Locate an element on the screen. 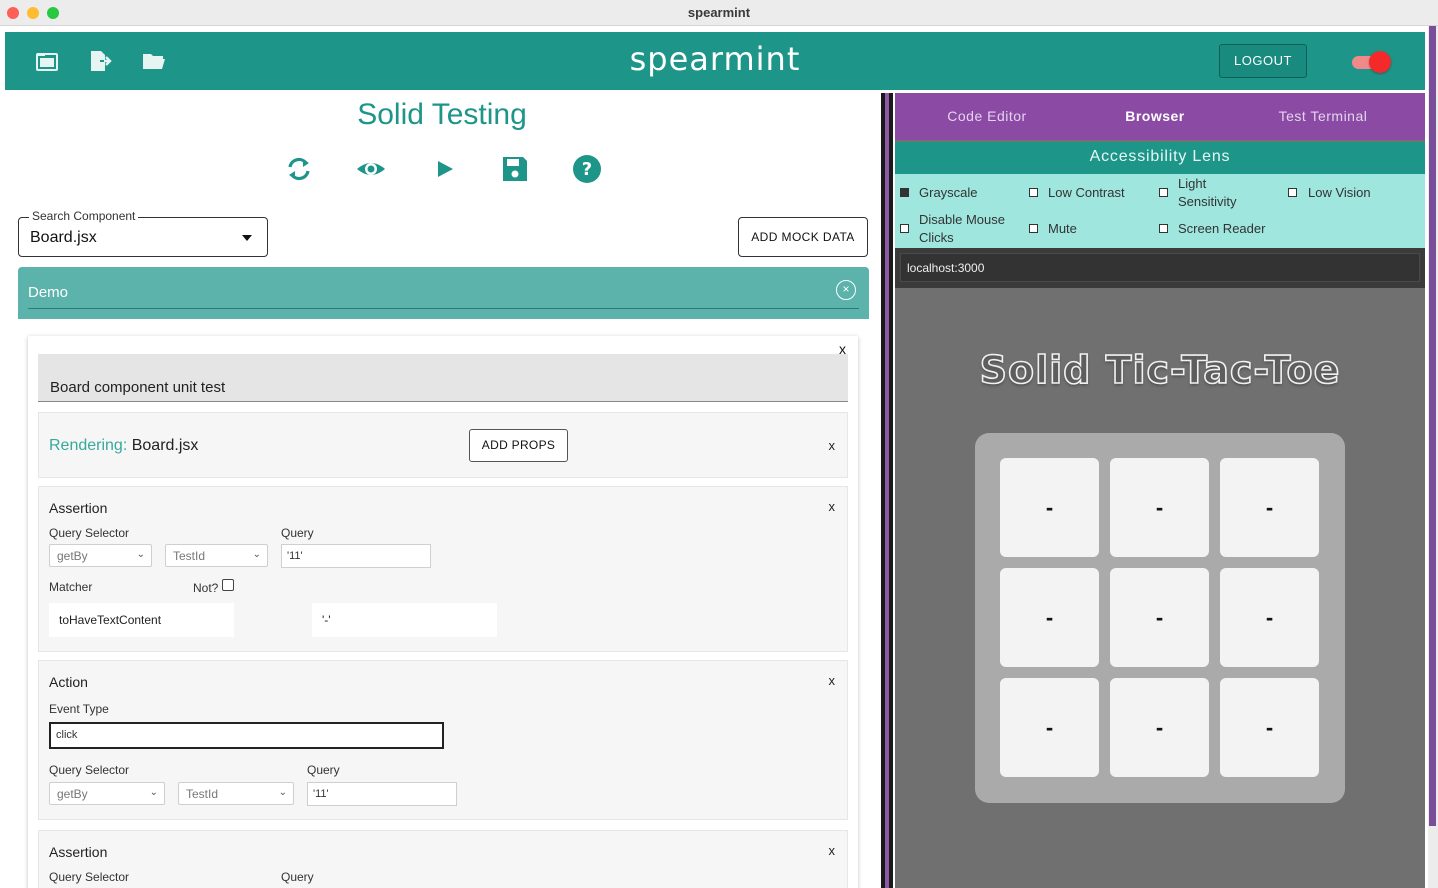  matcher-value-input: '-' is located at coordinates (404, 620).